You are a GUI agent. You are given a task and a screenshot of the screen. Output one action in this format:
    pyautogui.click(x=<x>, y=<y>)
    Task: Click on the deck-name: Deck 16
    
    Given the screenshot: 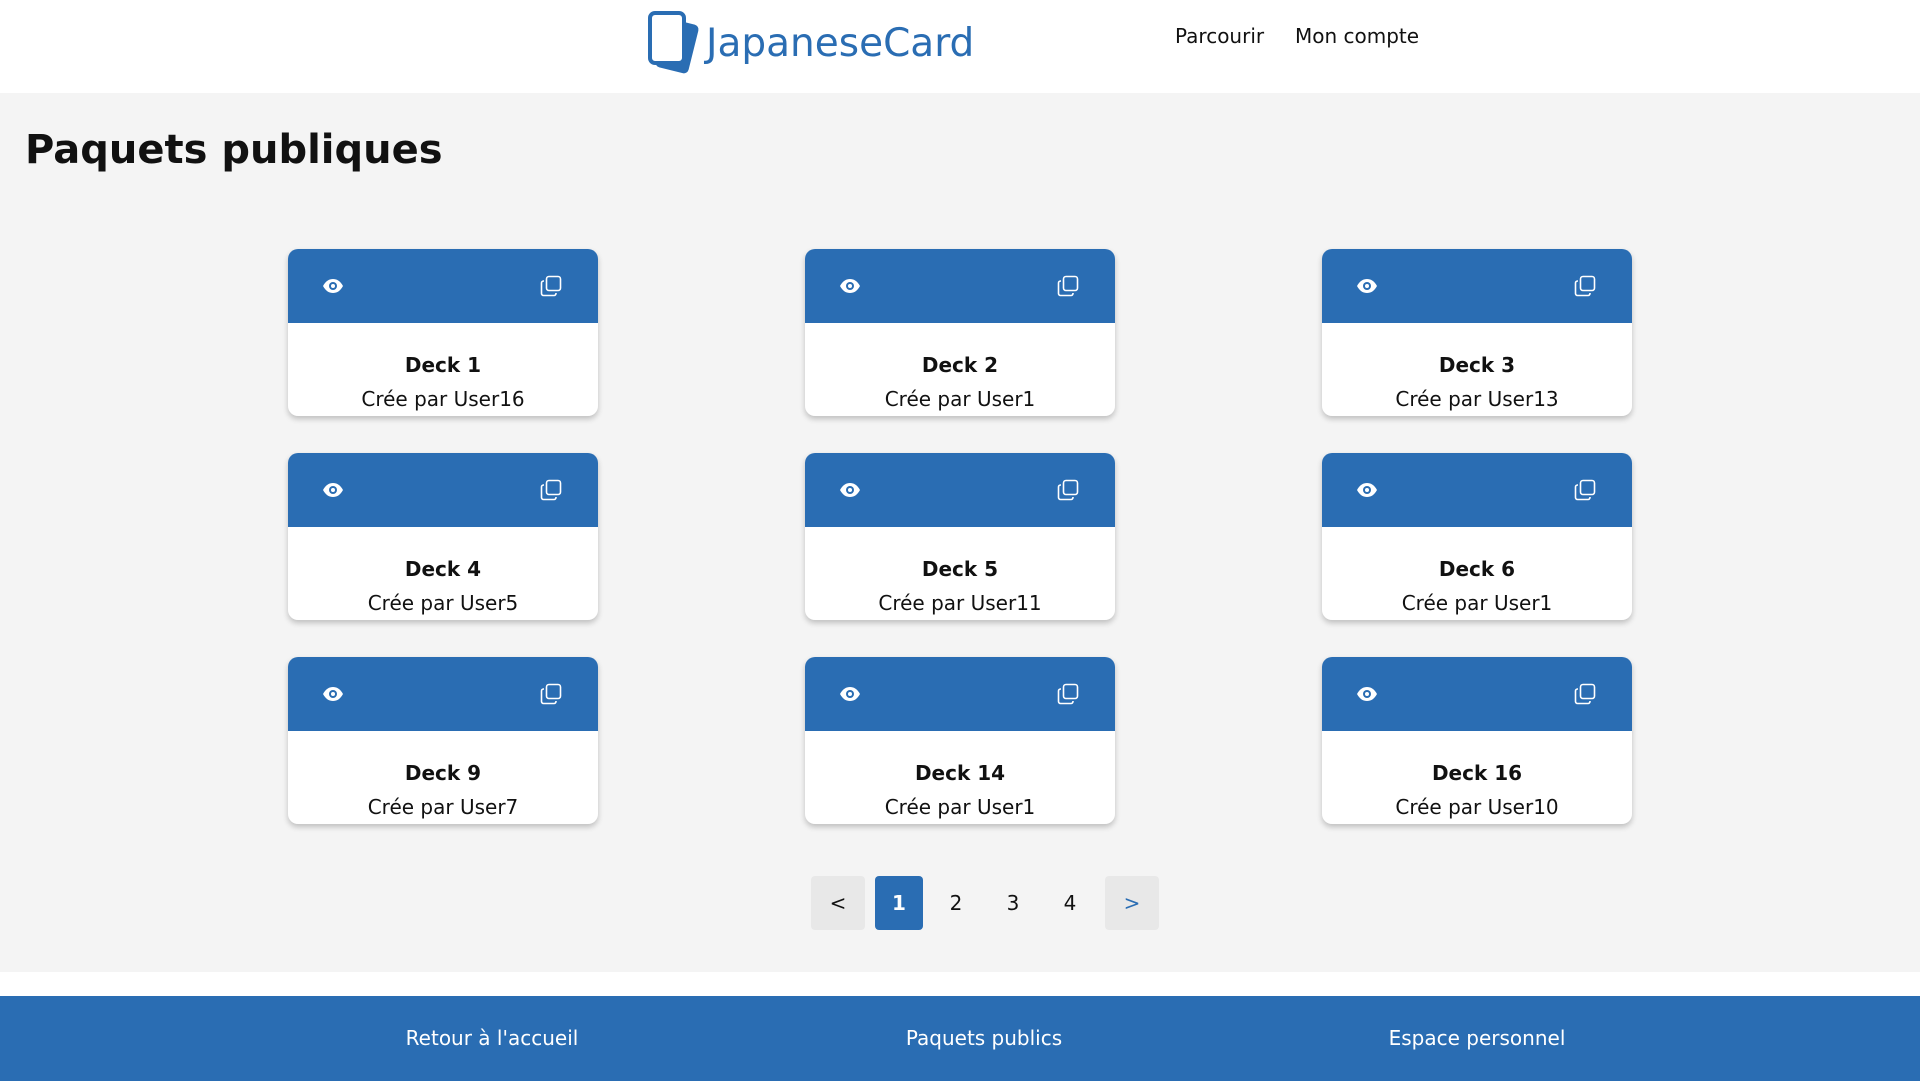 What is the action you would take?
    pyautogui.click(x=1477, y=773)
    